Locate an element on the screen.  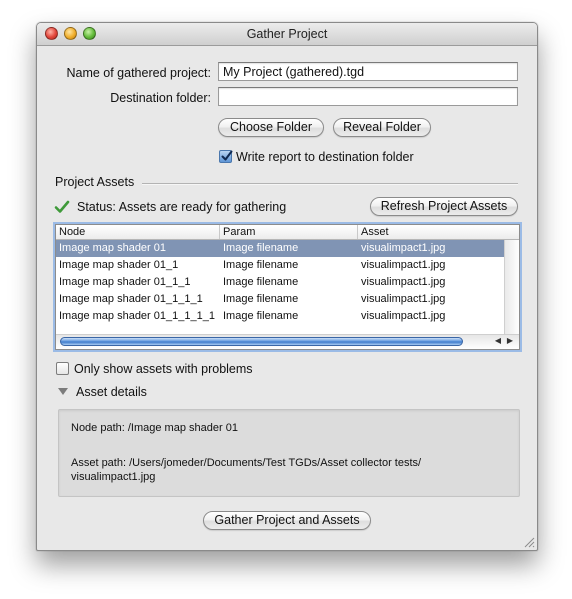
disclosure-triangle-icon is located at coordinates (63, 392).